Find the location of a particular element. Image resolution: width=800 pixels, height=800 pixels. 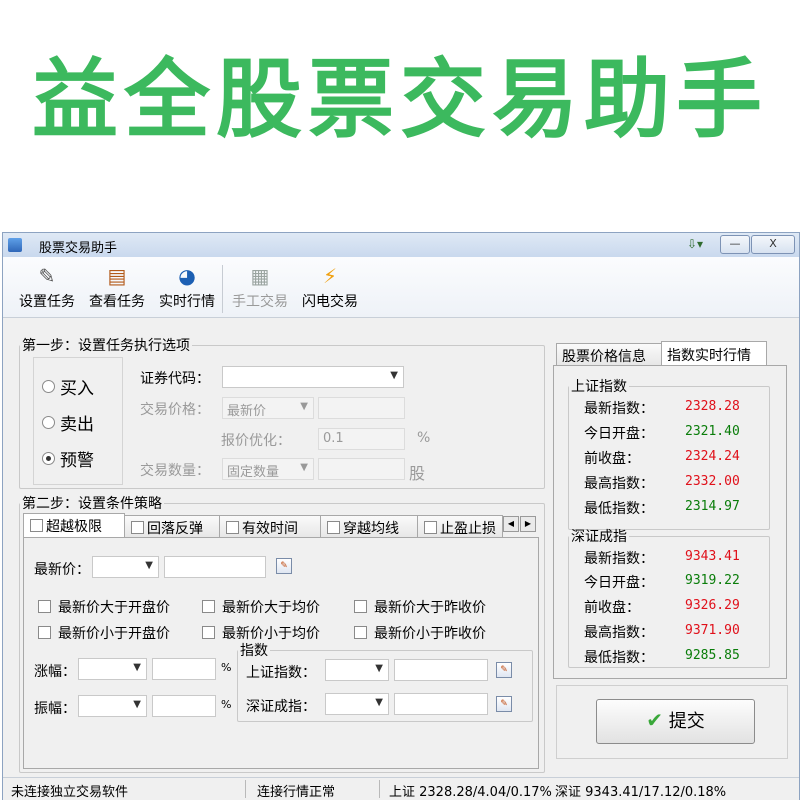

status-separator is located at coordinates (245, 789).